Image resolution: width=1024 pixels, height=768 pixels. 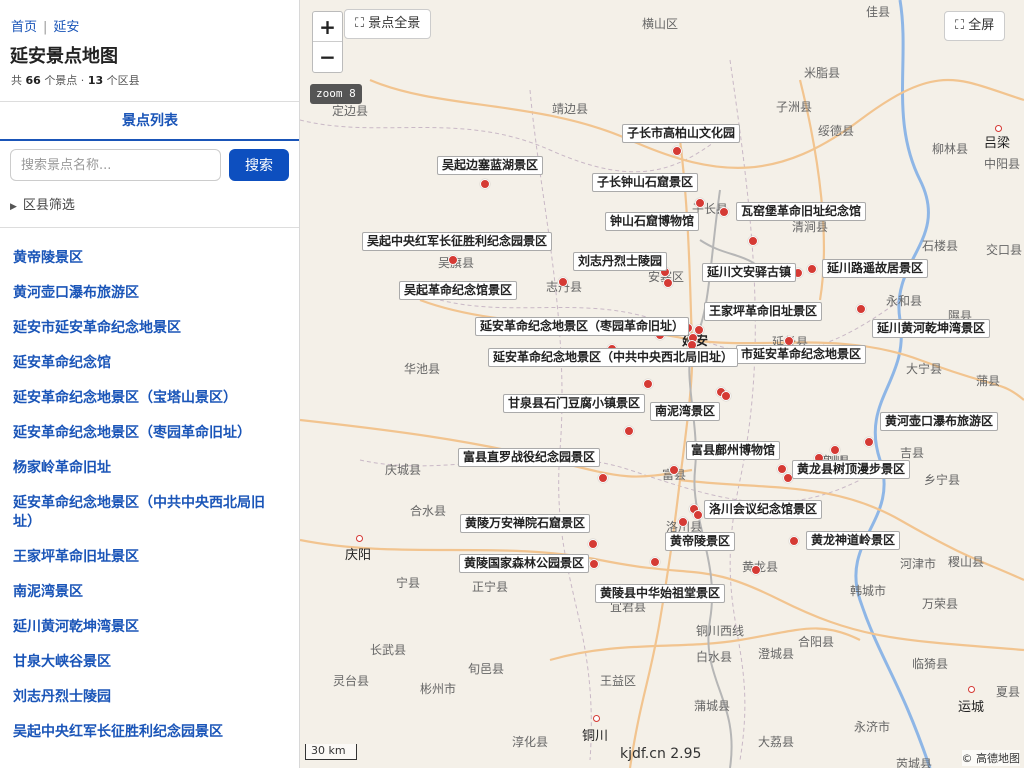 I want to click on scenic-label: 南泥湾景区, so click(x=685, y=411).